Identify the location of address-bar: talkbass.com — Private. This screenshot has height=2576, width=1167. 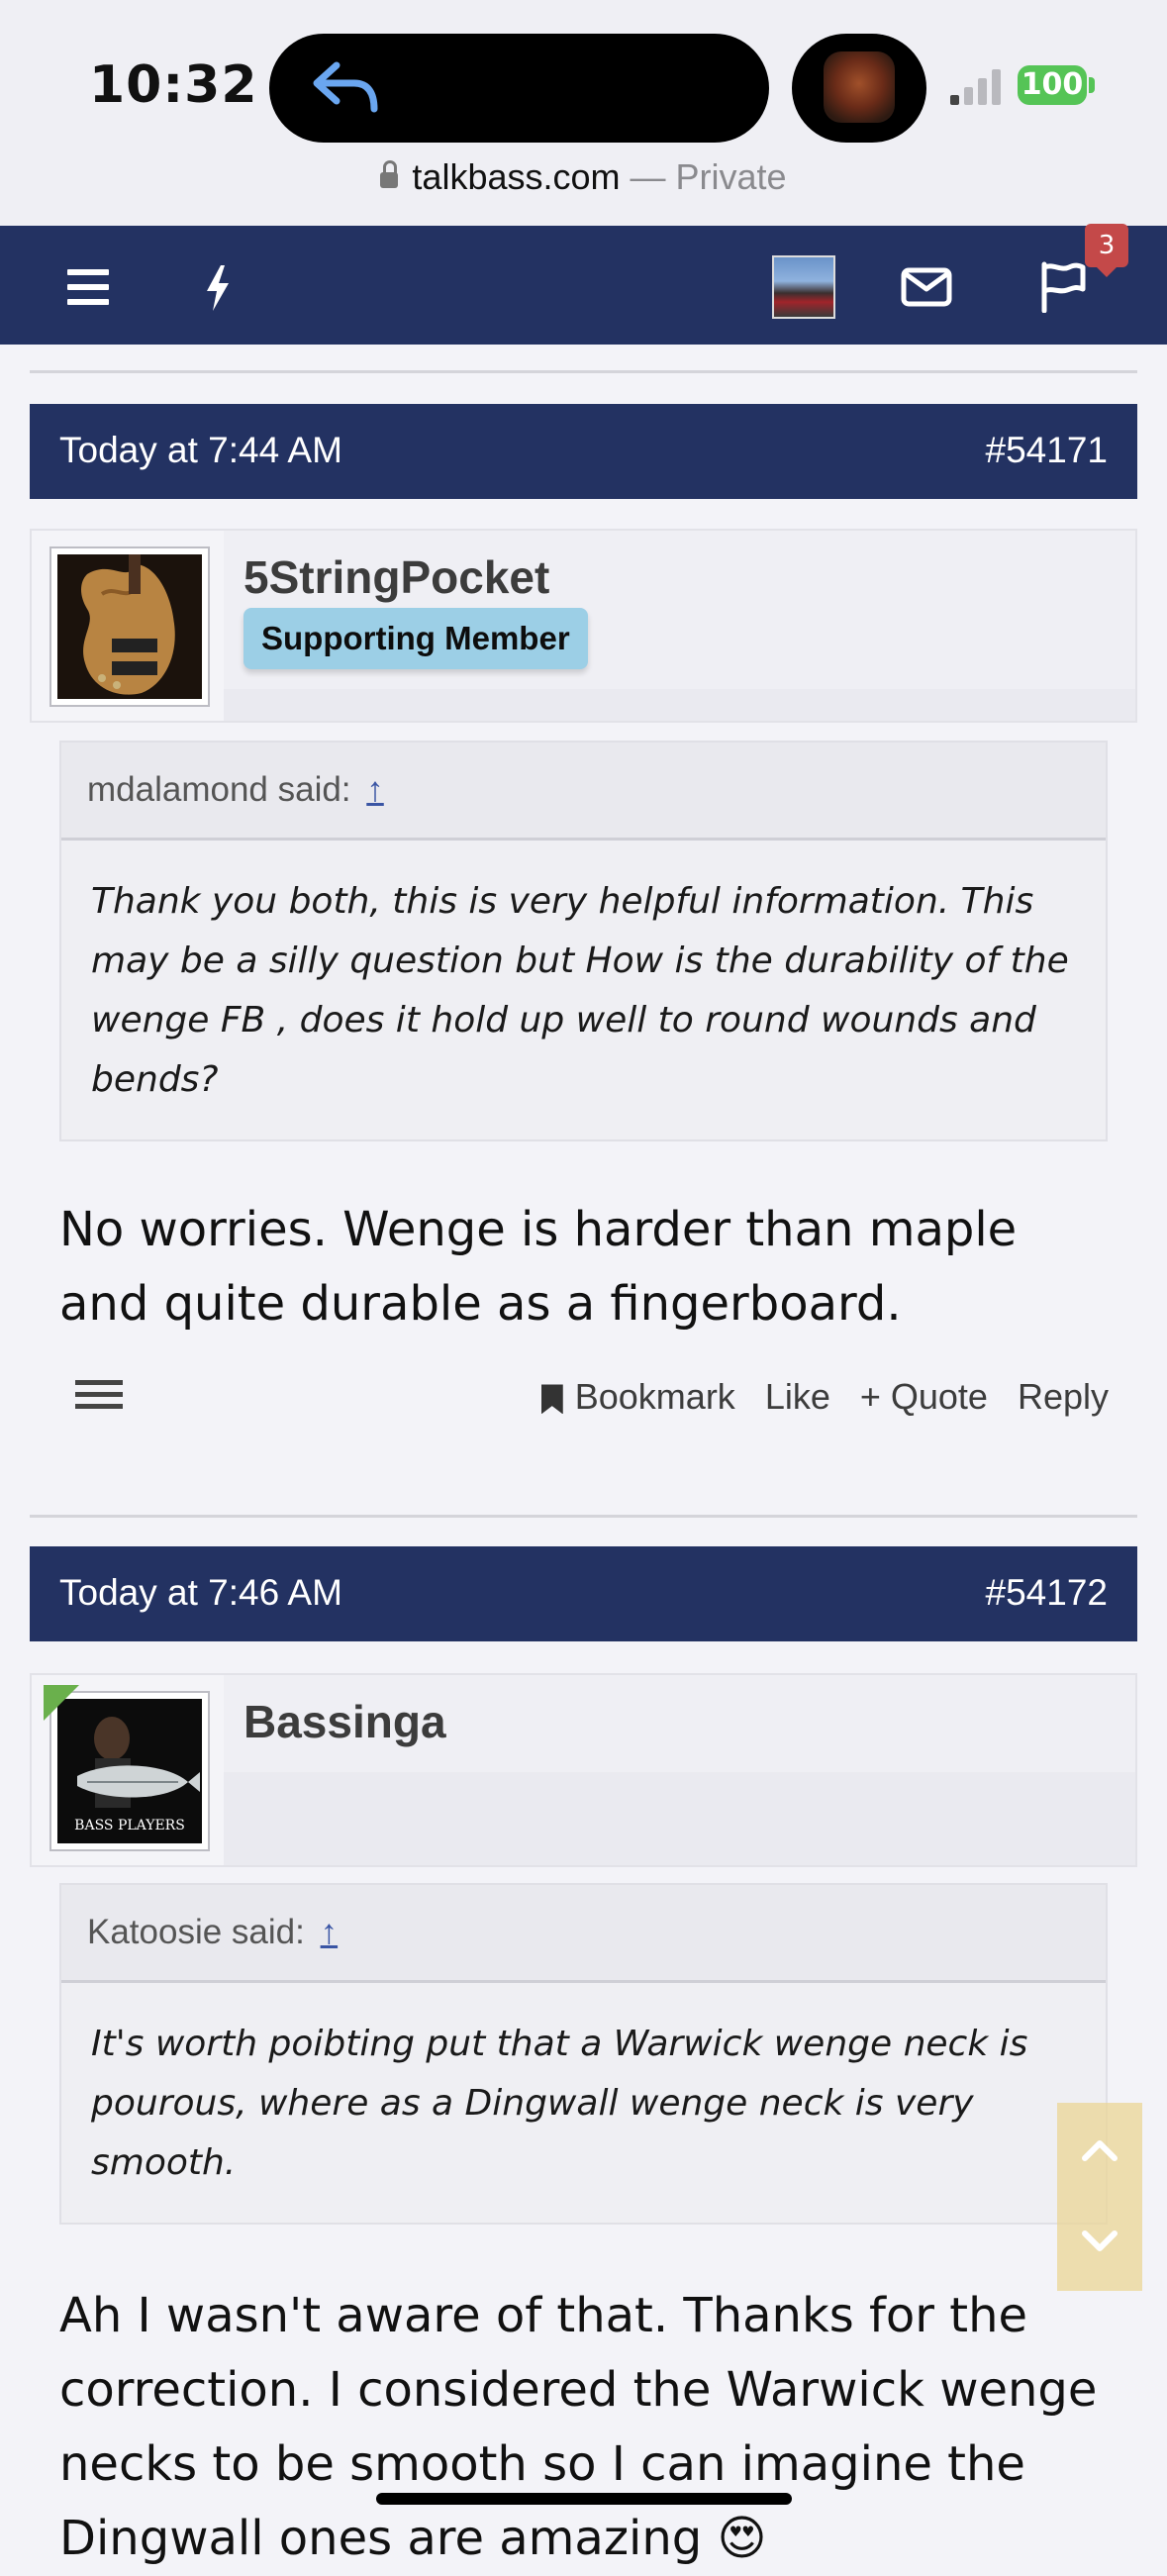
(584, 177).